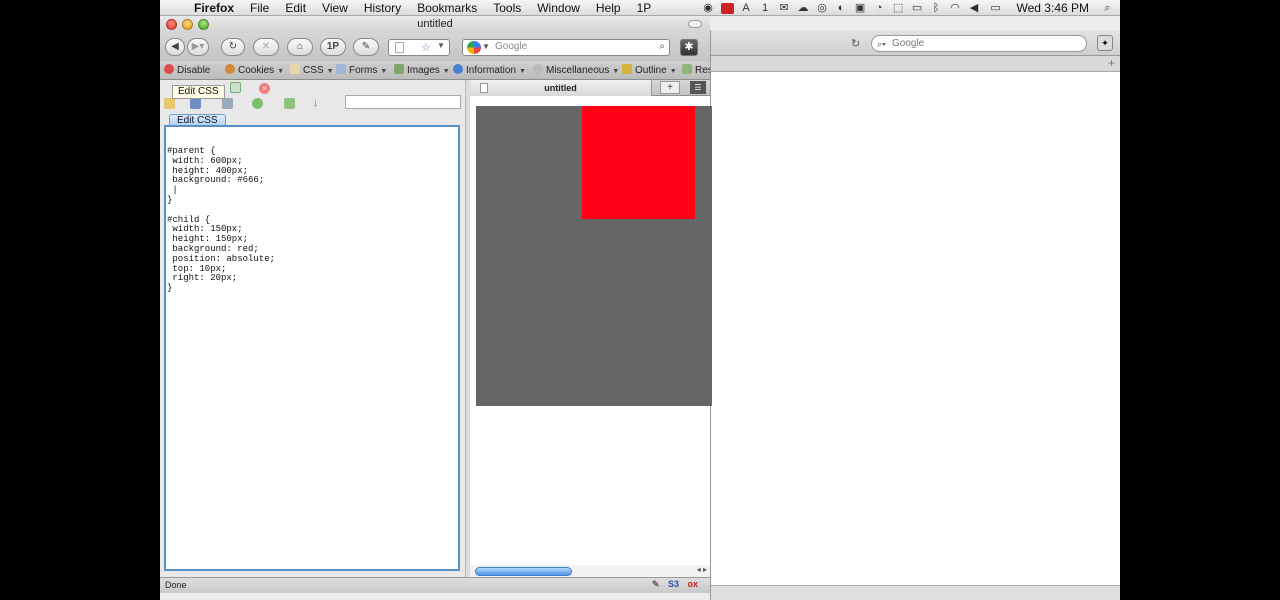  Describe the element at coordinates (692, 584) in the screenshot. I see `ox-icon: ox` at that location.